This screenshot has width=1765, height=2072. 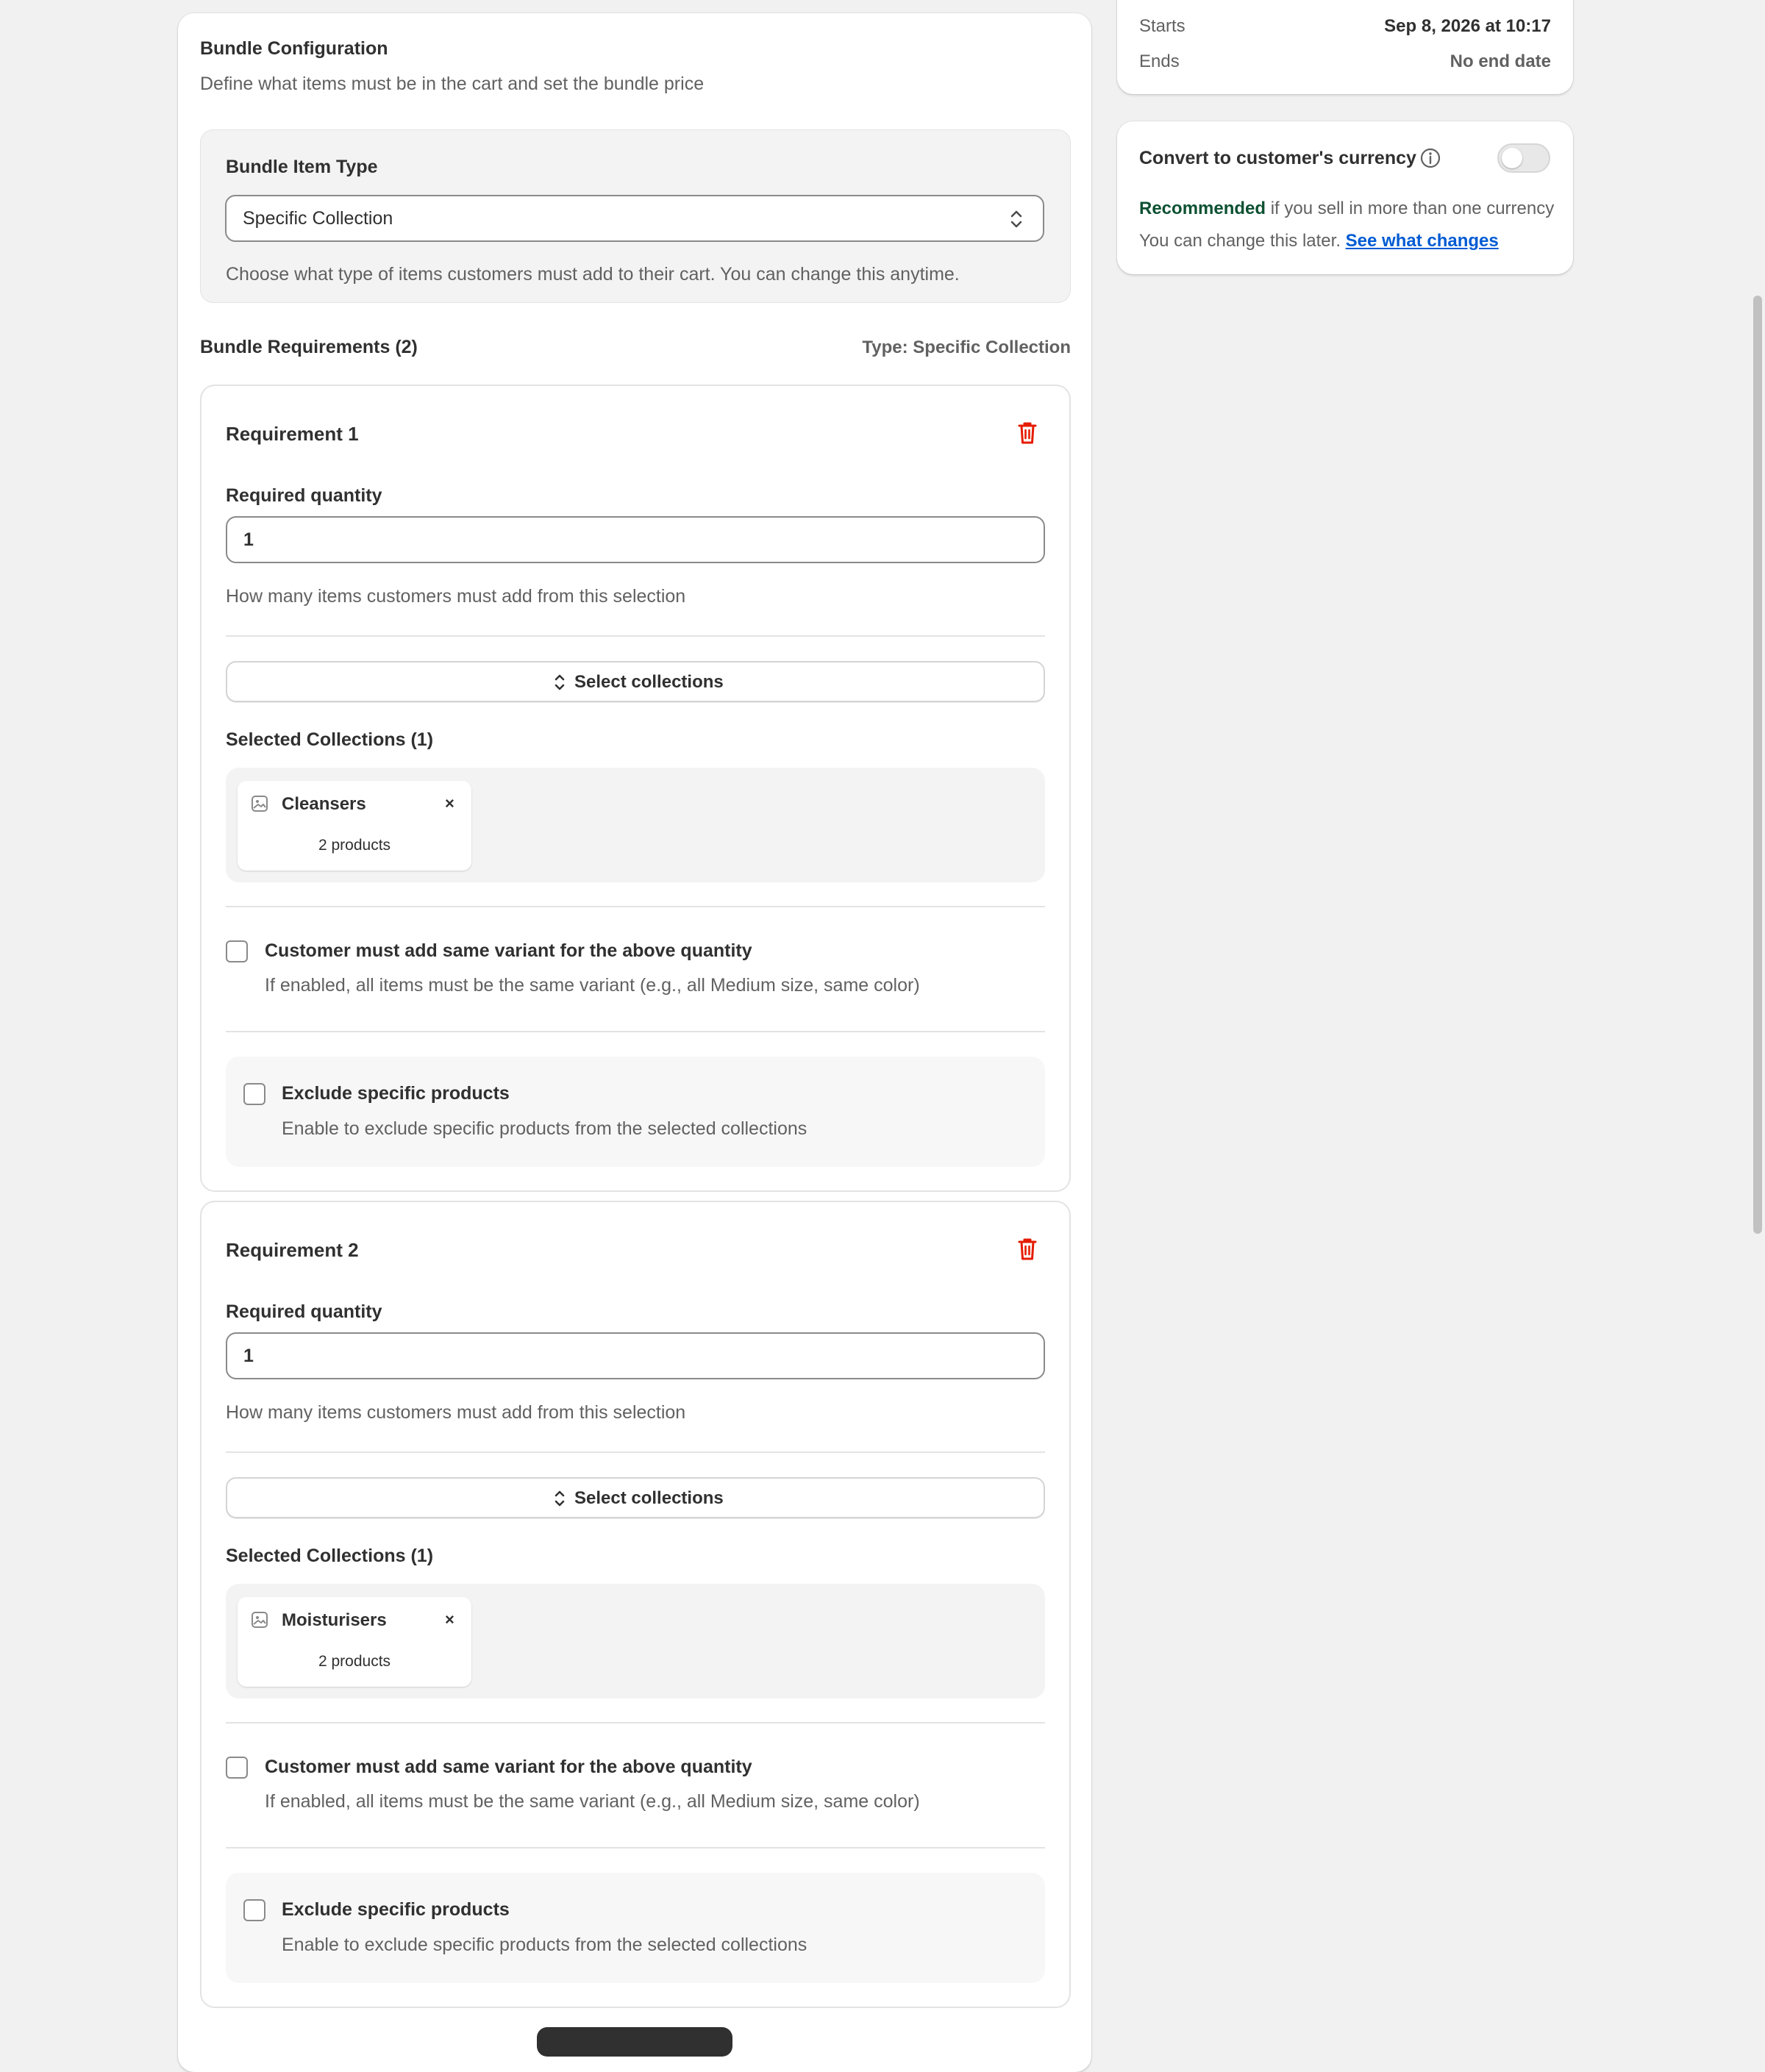 What do you see at coordinates (354, 1642) in the screenshot?
I see `collection-chip: Moisturisers × 2 products` at bounding box center [354, 1642].